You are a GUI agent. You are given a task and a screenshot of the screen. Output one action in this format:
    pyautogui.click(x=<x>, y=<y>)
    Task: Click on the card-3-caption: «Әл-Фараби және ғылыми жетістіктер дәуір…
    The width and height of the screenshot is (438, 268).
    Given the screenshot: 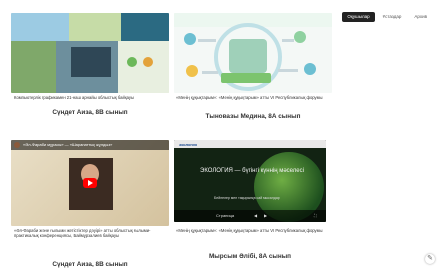 What is the action you would take?
    pyautogui.click(x=82, y=233)
    